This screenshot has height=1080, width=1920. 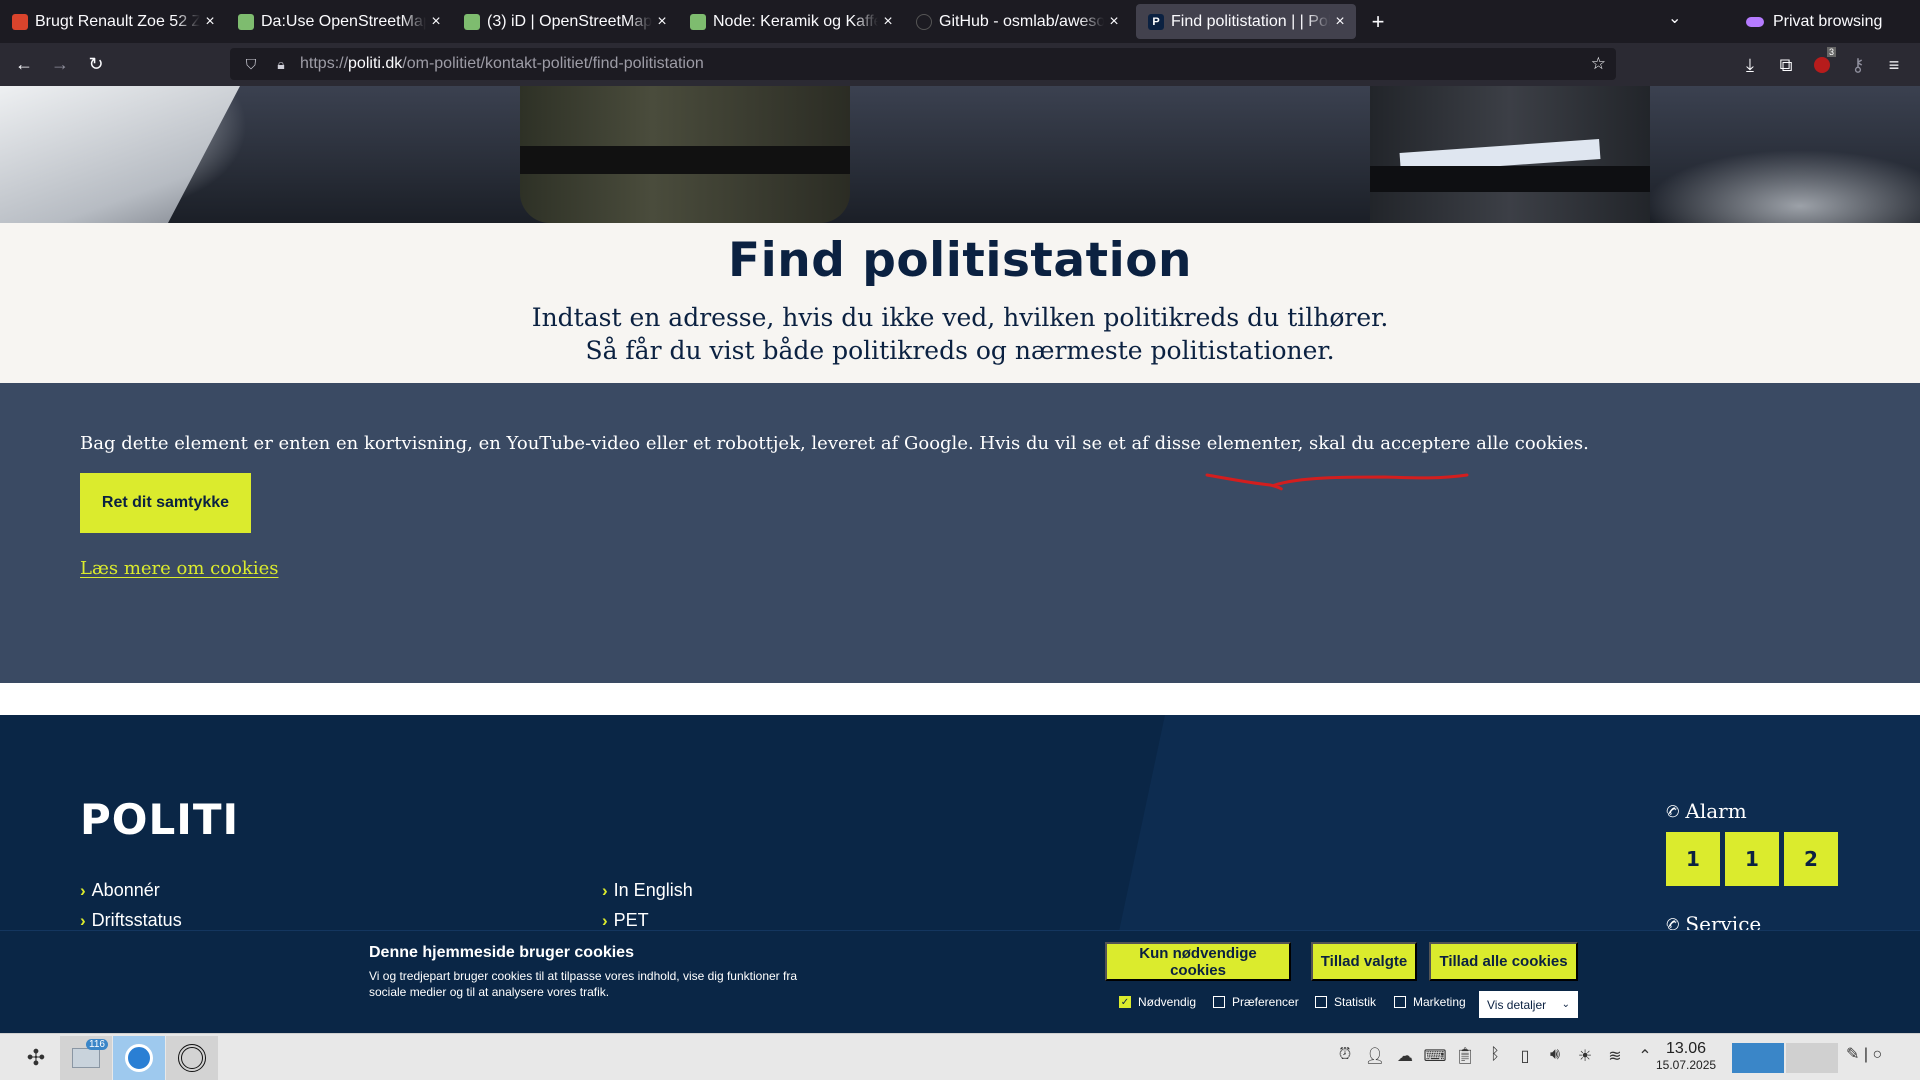 I want to click on checkbox-necessary: ✓ Nødvendig, so click(x=1157, y=1002).